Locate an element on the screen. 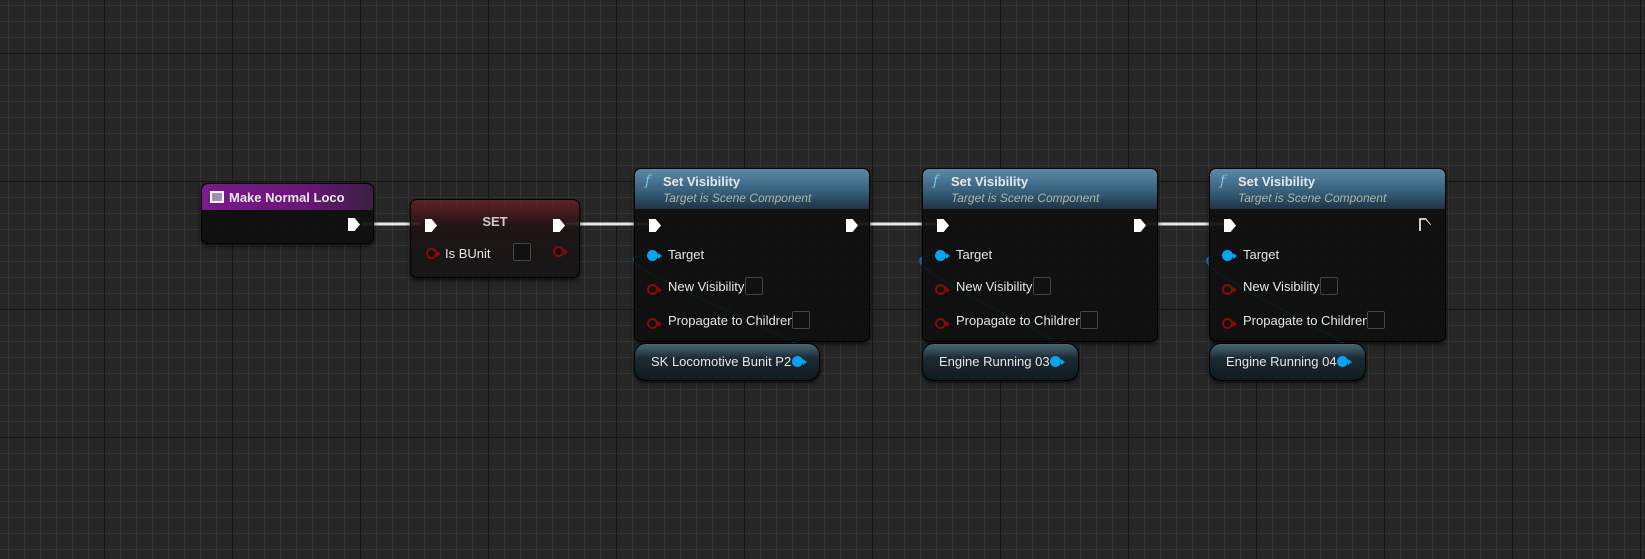  set-node: SET Is BUnit is located at coordinates (495, 238).